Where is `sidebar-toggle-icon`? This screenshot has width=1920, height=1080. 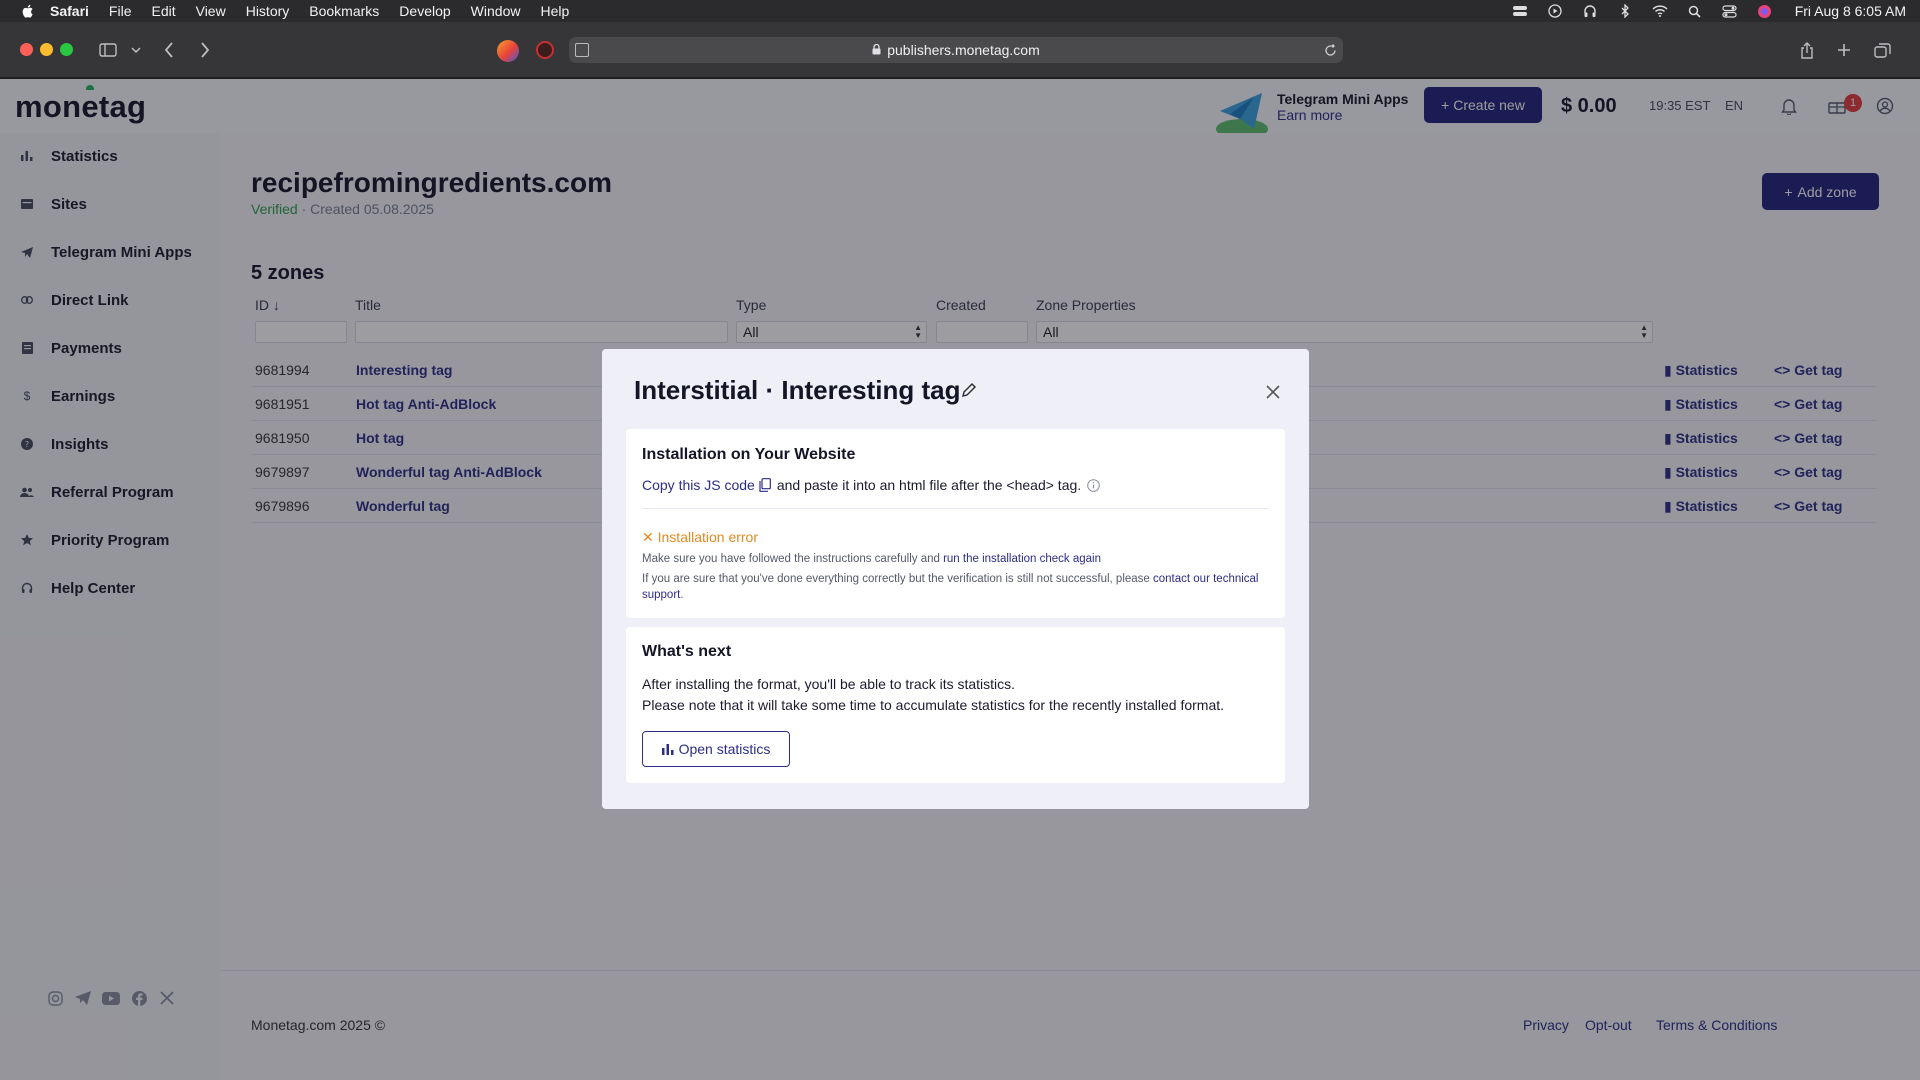 sidebar-toggle-icon is located at coordinates (108, 50).